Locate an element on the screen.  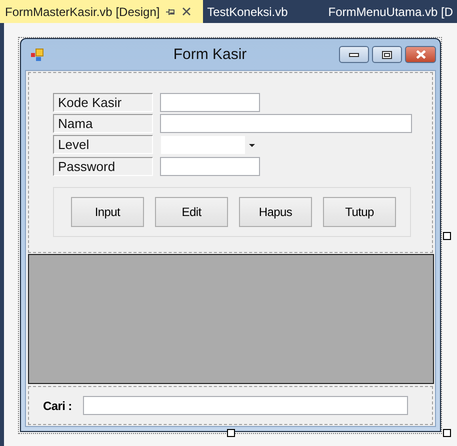
minimize-button is located at coordinates (354, 54).